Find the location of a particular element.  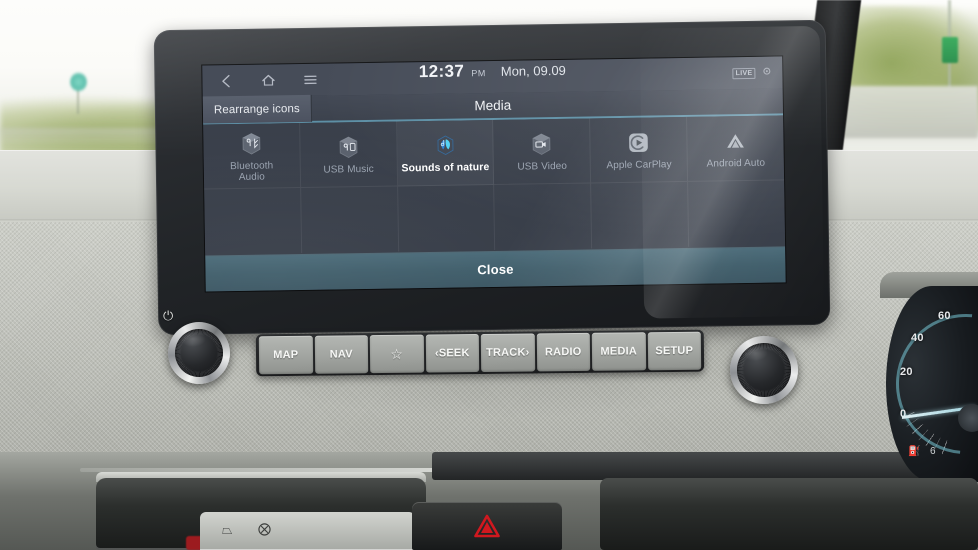

date-label: Mon, 09.09 is located at coordinates (533, 70).